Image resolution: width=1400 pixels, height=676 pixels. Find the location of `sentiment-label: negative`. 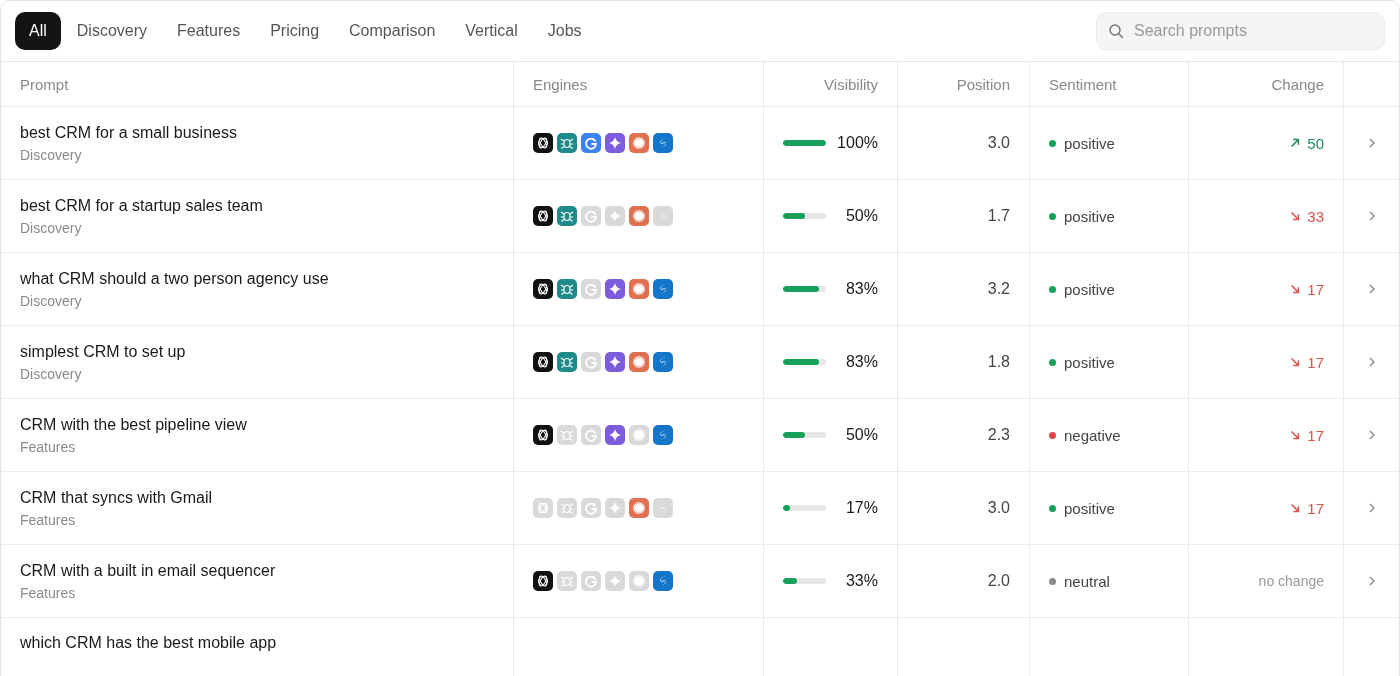

sentiment-label: negative is located at coordinates (1092, 435).